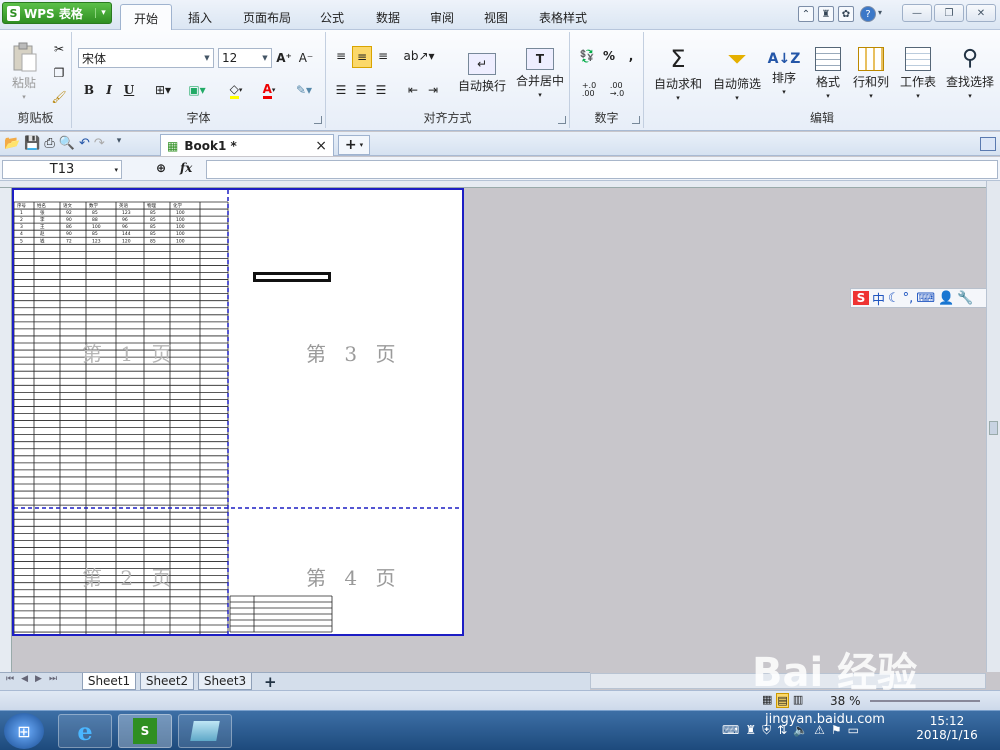  Describe the element at coordinates (321, 146) in the screenshot. I see `close-tab-icon: ×` at that location.